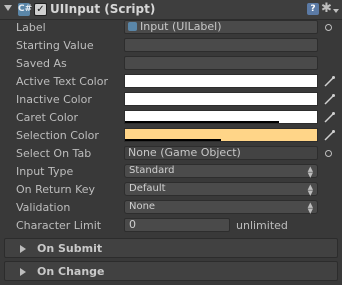  What do you see at coordinates (45, 171) in the screenshot?
I see `input-type-label: Input Type` at bounding box center [45, 171].